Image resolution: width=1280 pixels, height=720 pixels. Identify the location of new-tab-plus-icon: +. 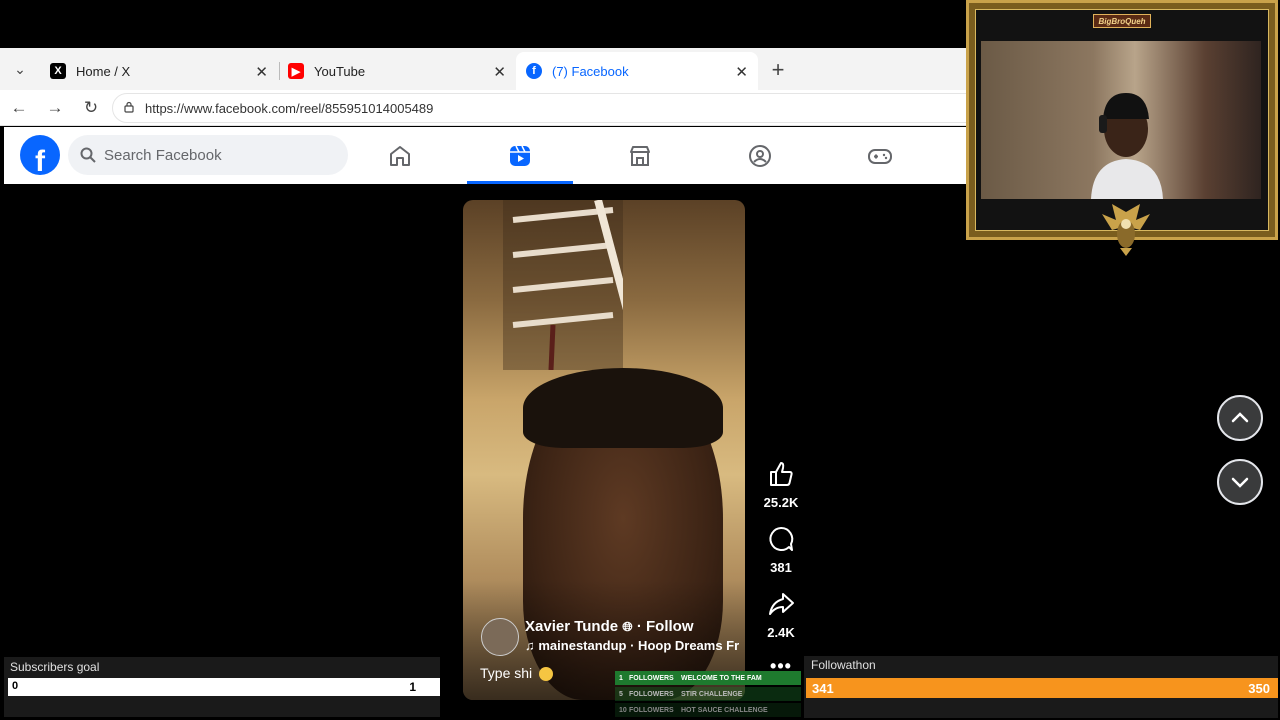
(778, 69).